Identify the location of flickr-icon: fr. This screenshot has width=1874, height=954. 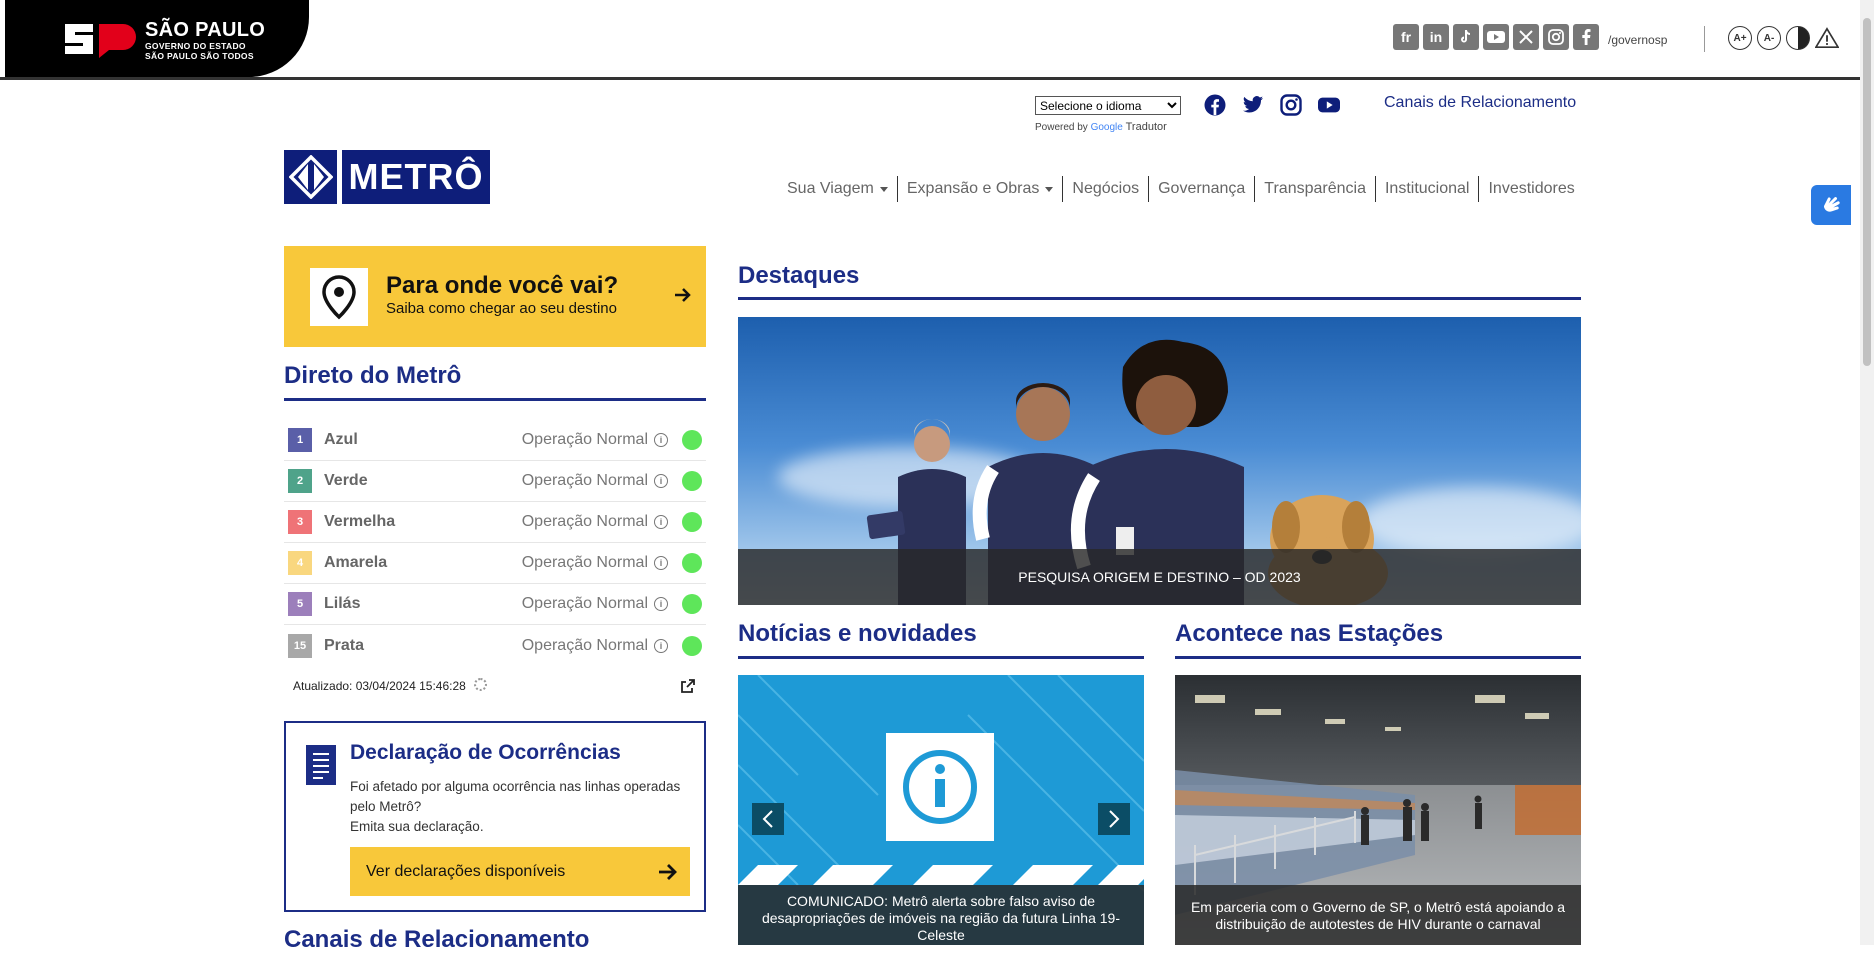
(1406, 37).